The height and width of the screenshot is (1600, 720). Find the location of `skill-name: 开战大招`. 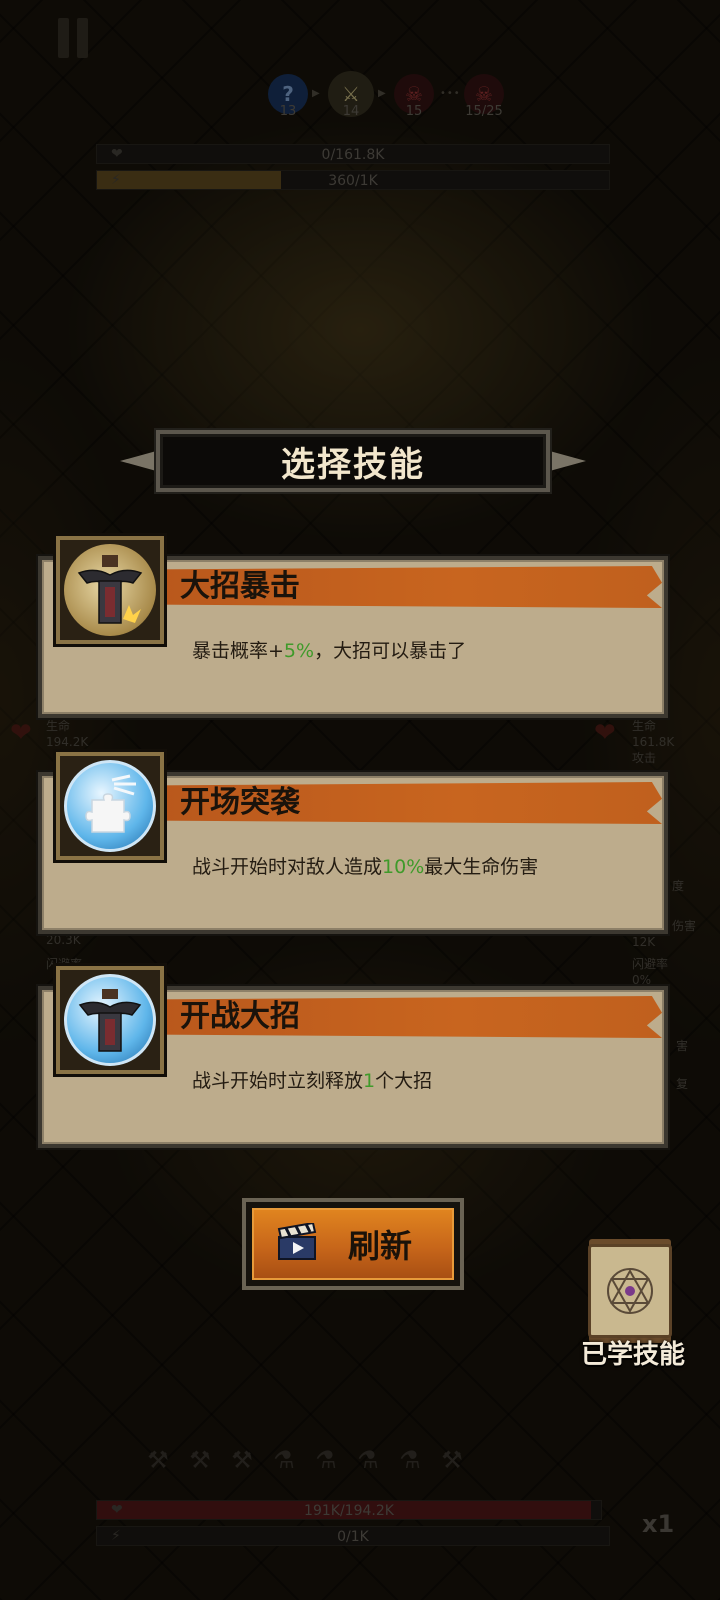

skill-name: 开战大招 is located at coordinates (240, 1016).